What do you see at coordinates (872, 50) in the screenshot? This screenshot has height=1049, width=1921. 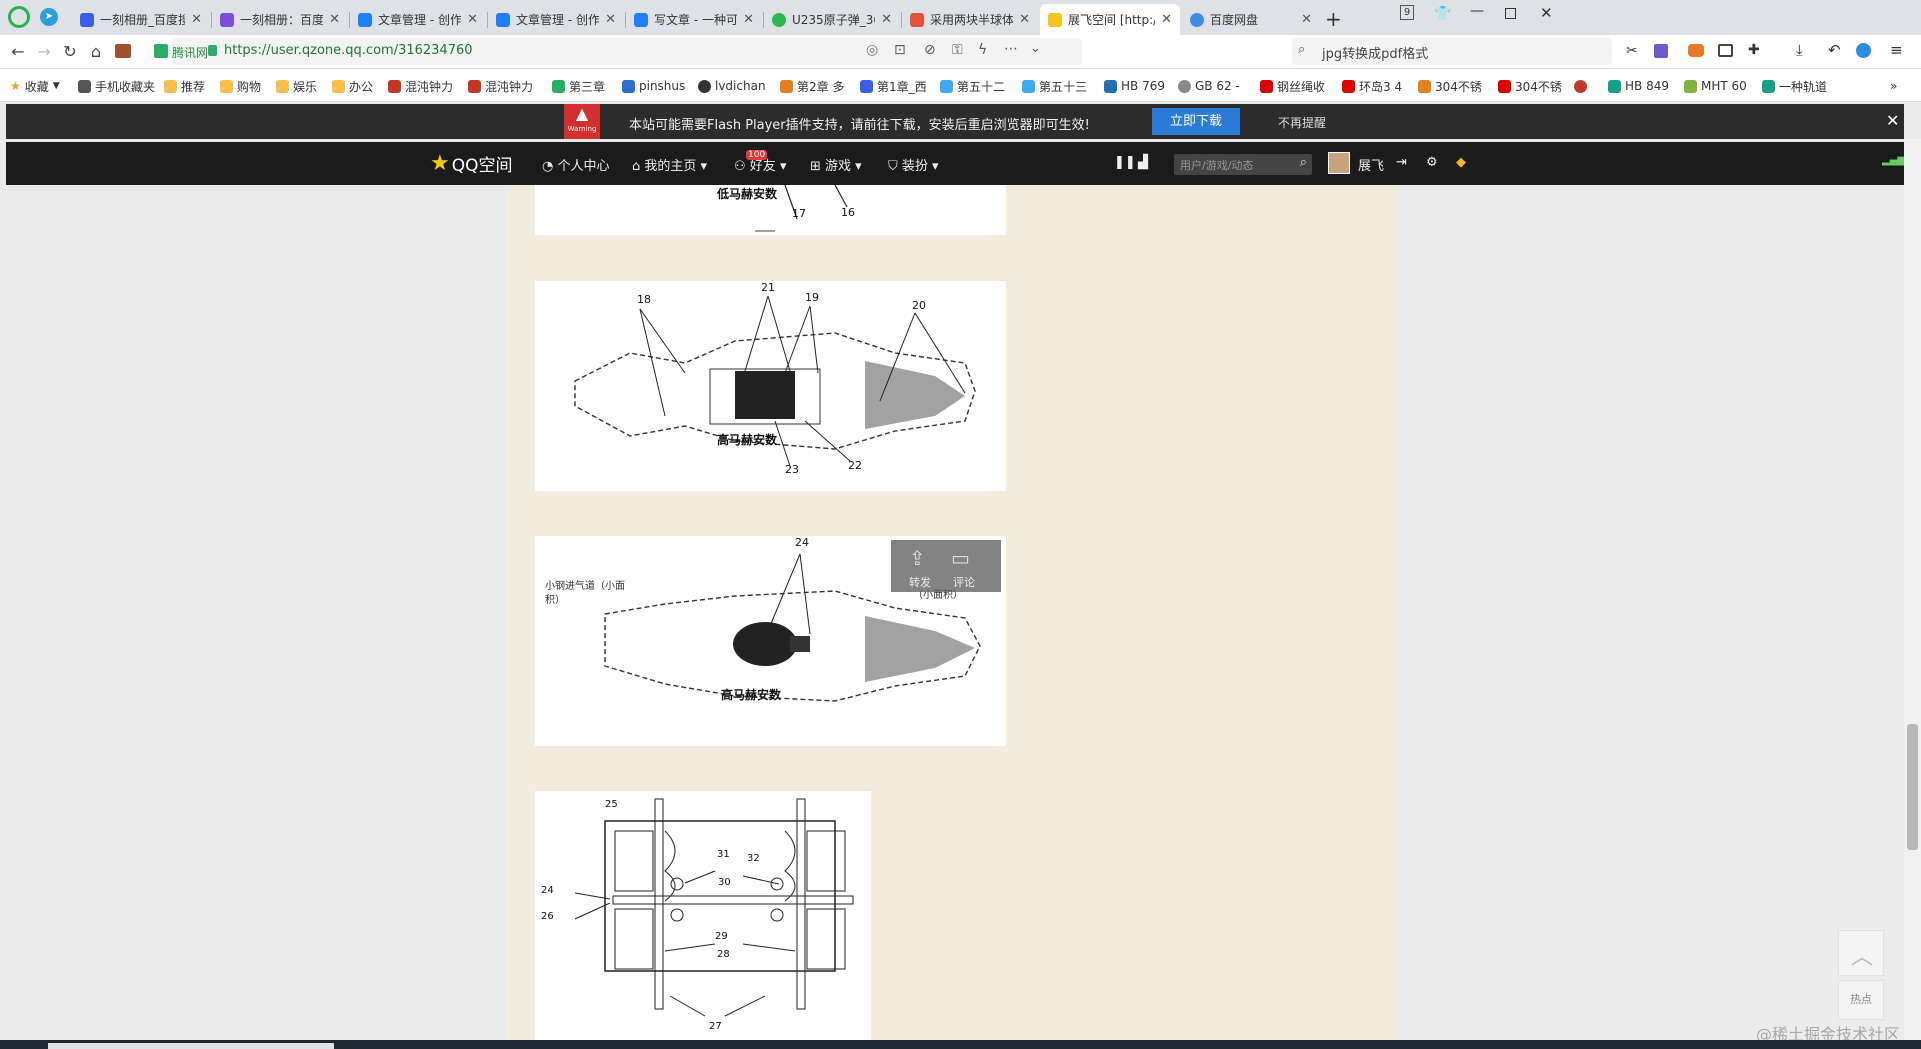 I see `shield-icon: ◎` at bounding box center [872, 50].